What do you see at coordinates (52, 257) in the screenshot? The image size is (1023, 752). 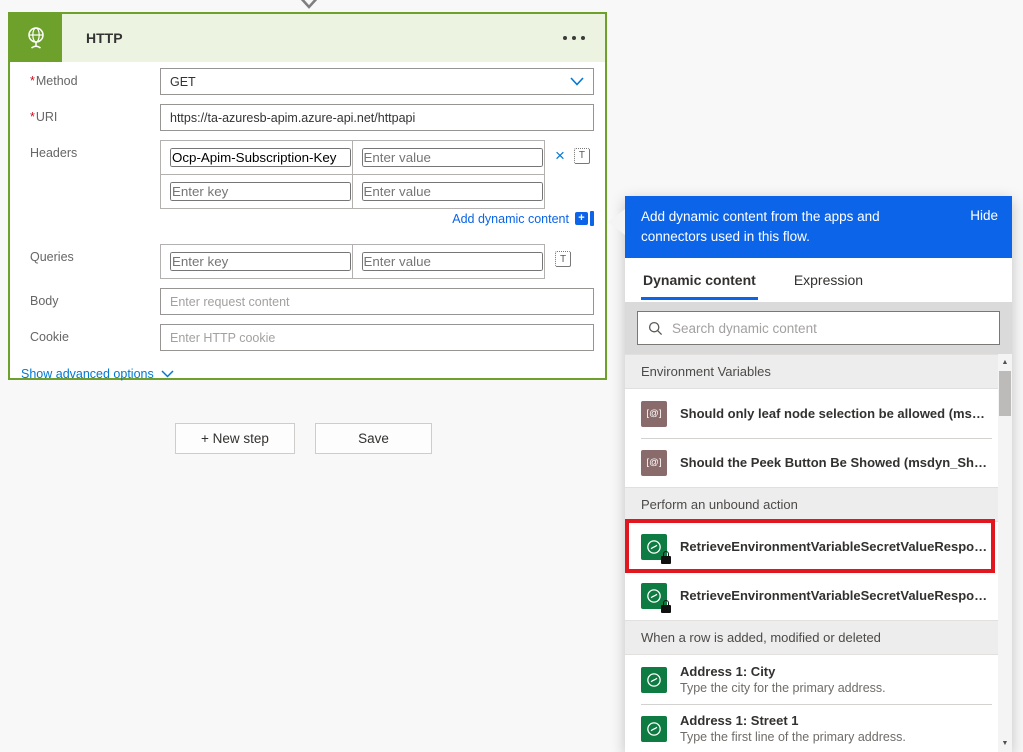 I see `queries-label: Queries` at bounding box center [52, 257].